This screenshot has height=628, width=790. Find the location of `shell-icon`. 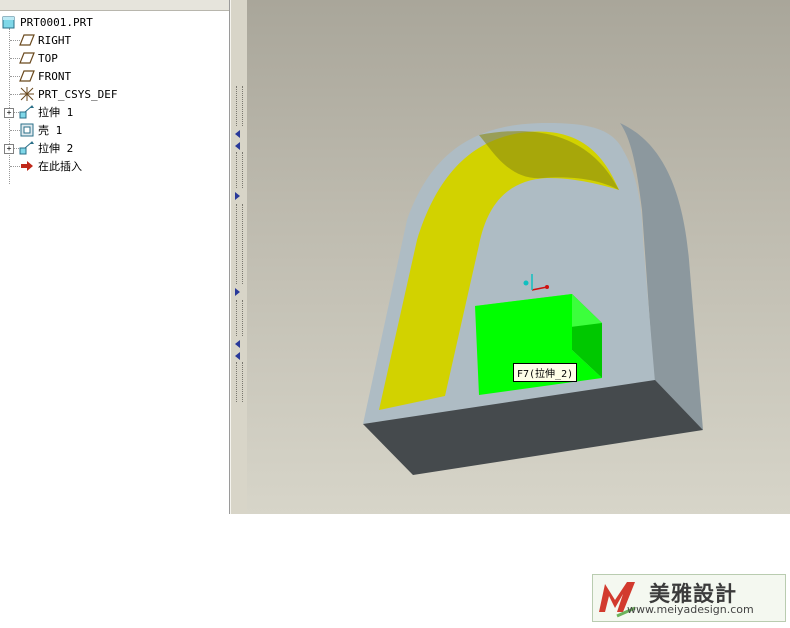

shell-icon is located at coordinates (27, 130).